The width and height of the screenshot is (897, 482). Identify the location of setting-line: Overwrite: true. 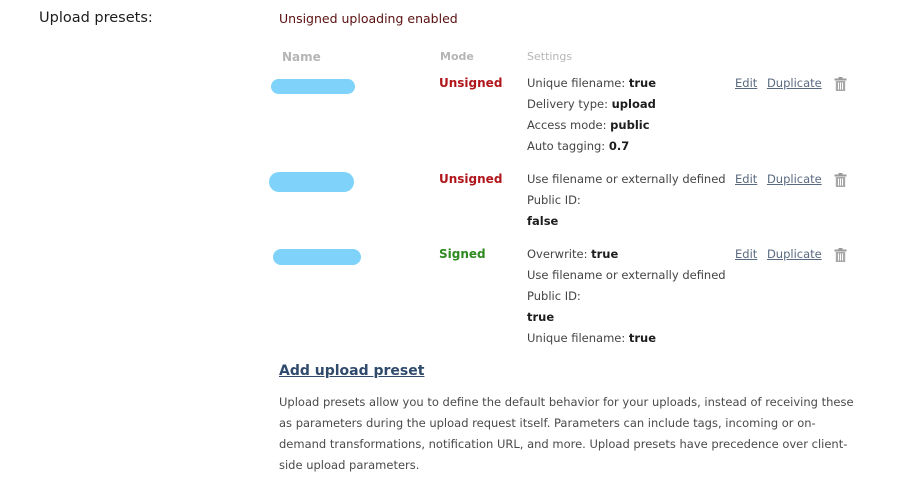
(573, 254).